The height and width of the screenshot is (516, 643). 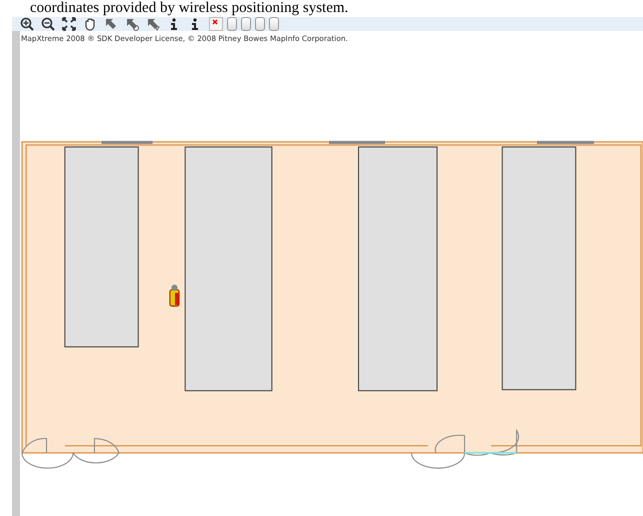 What do you see at coordinates (490, 453) in the screenshot?
I see `doorway-line` at bounding box center [490, 453].